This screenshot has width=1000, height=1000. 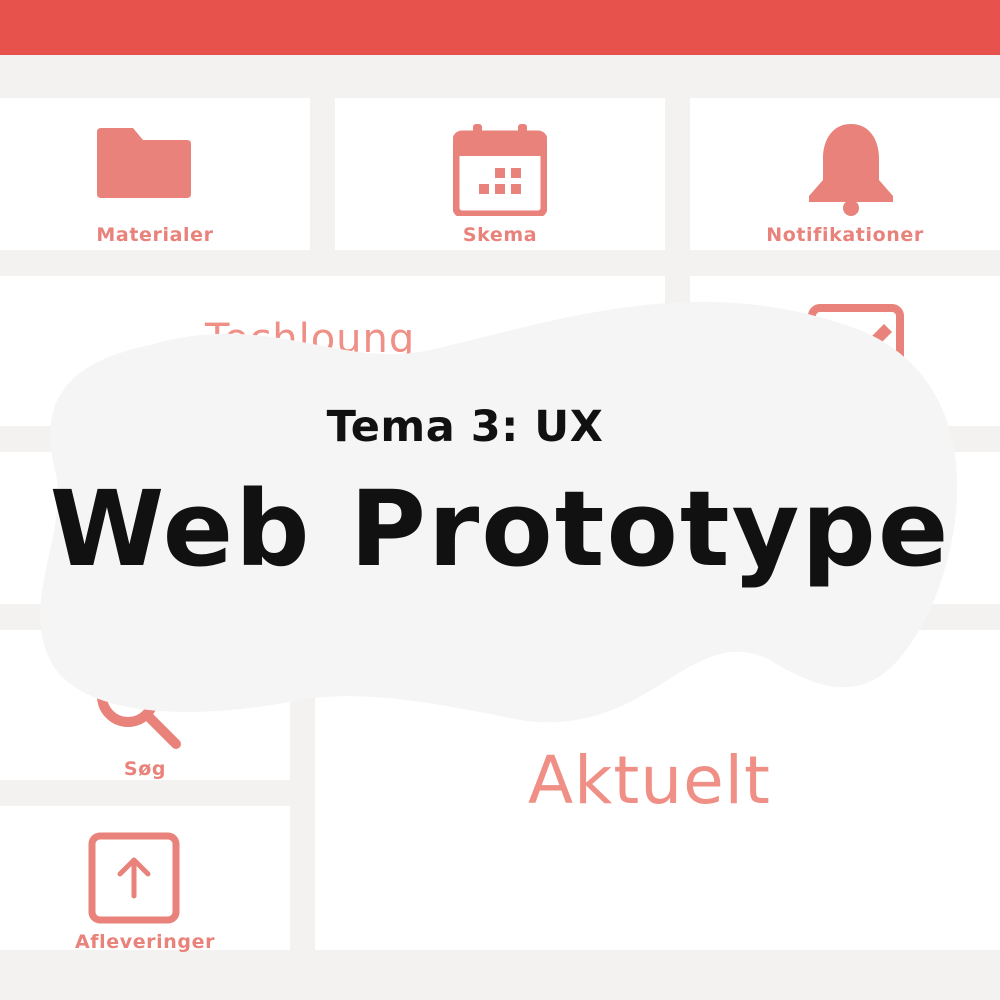 I want to click on overlay-subtitle: Tema 3: UX, so click(x=465, y=427).